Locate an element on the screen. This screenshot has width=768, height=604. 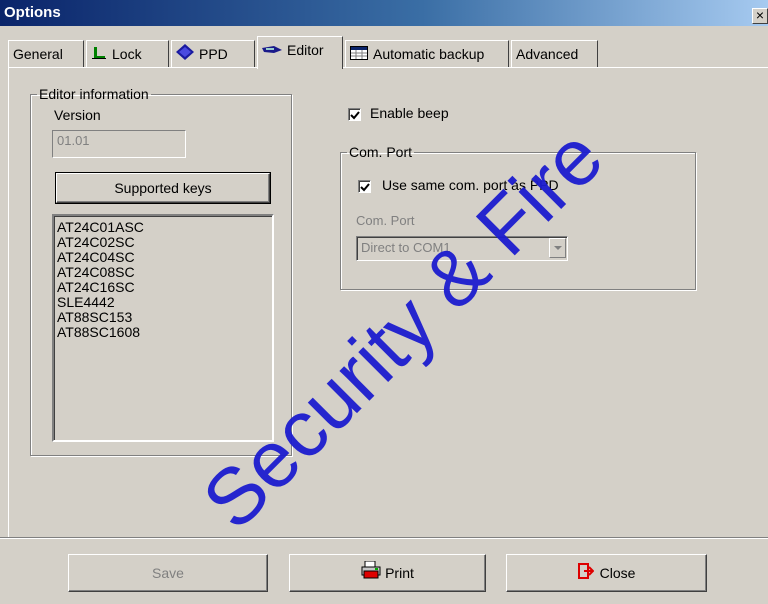
save-label: Save is located at coordinates (168, 573).